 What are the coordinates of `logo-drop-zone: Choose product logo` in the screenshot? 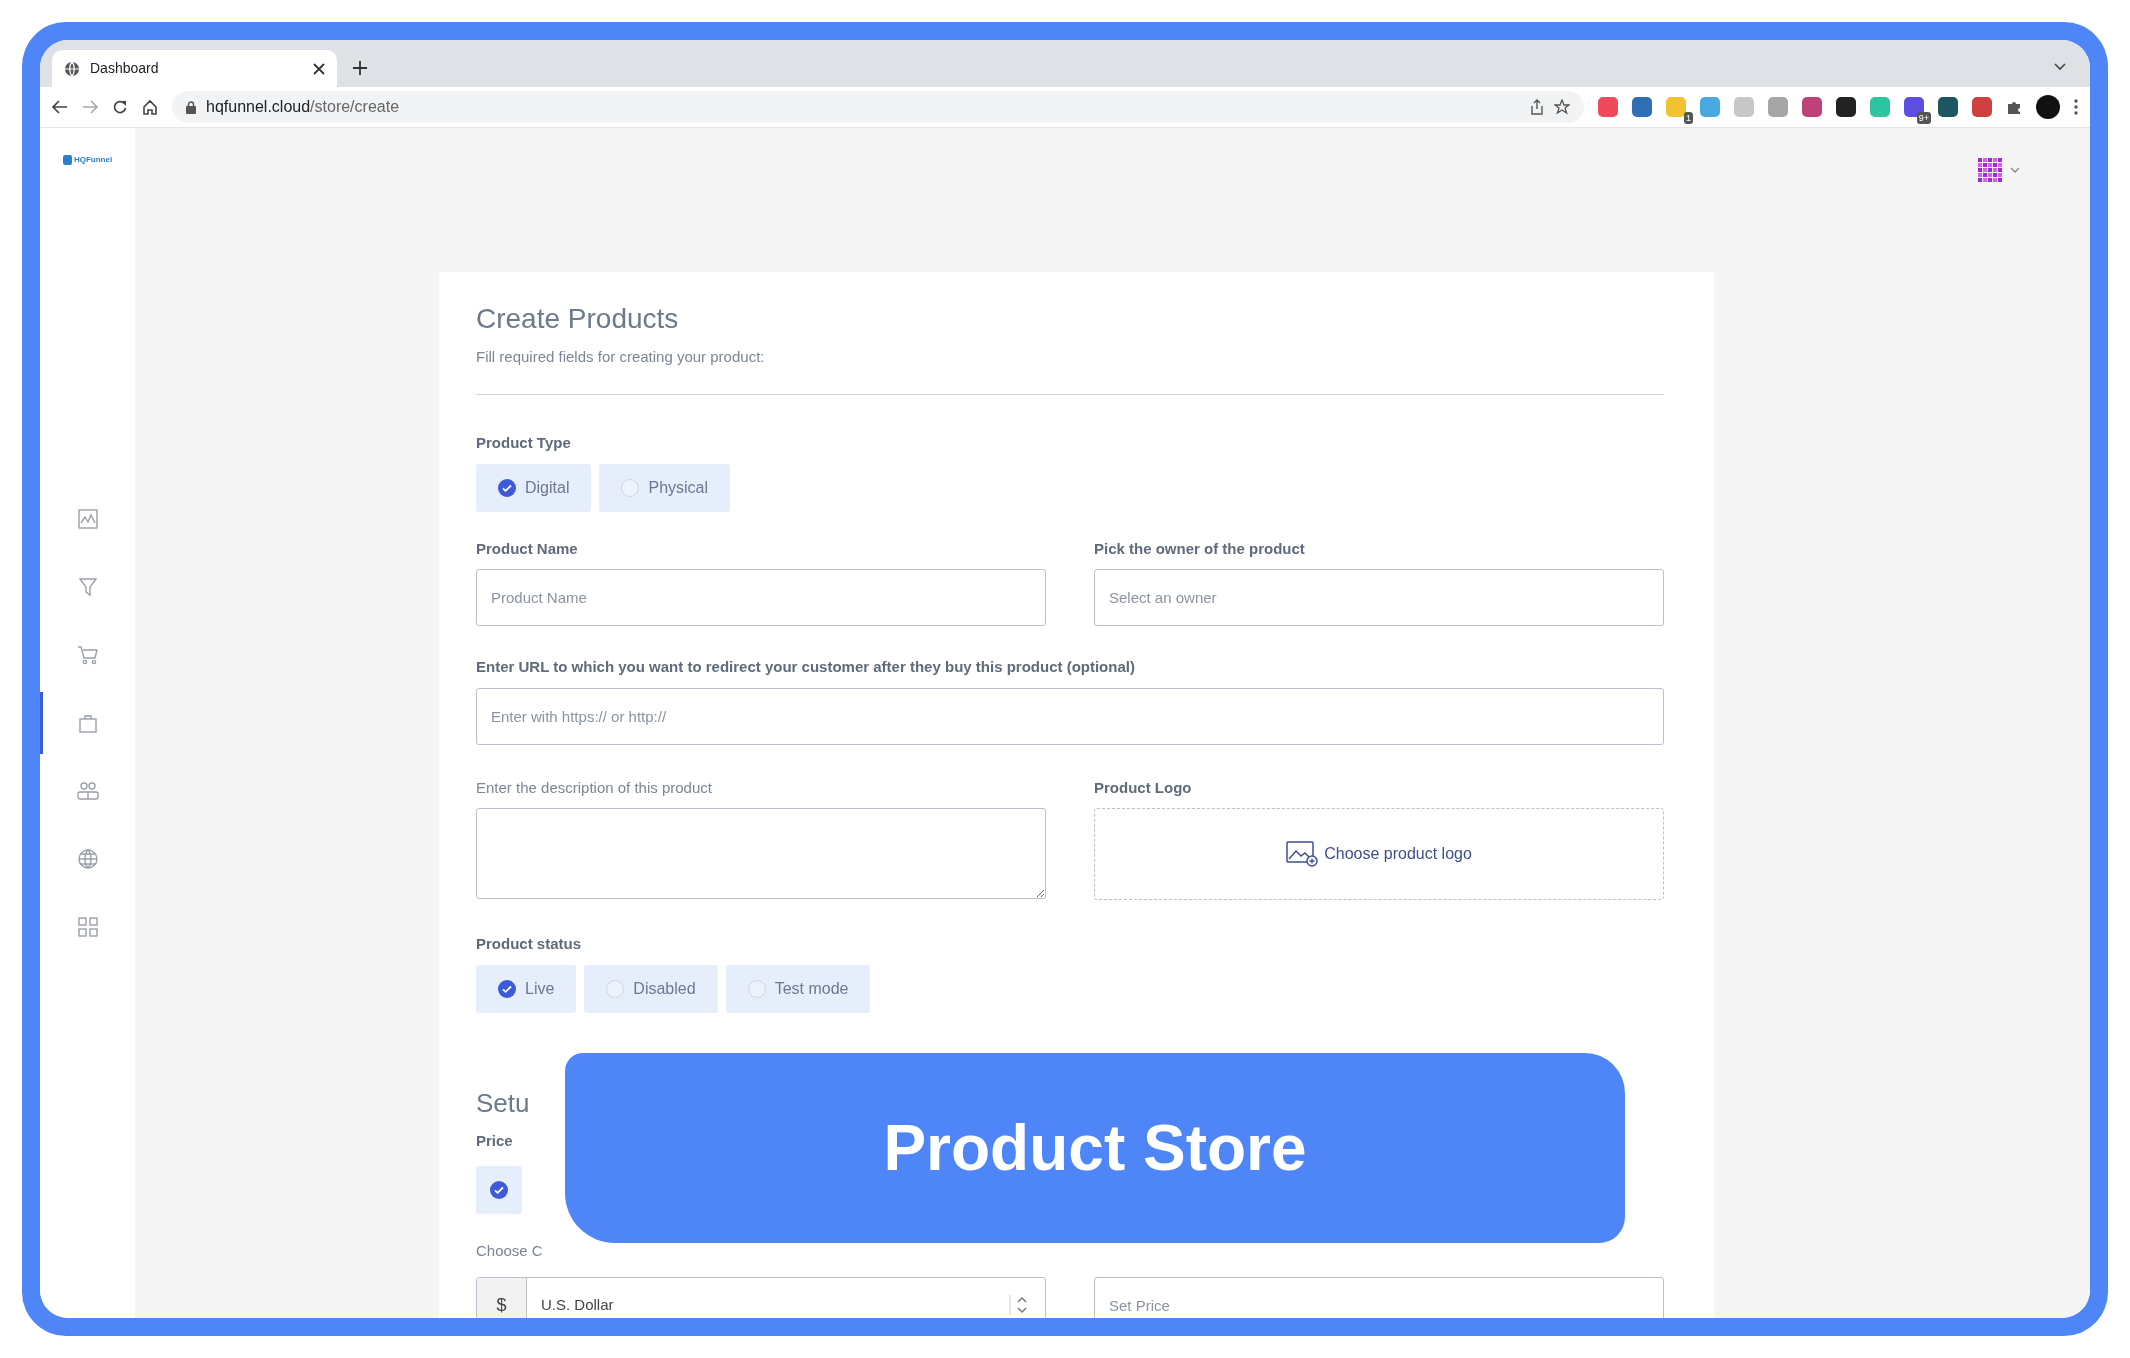 It's located at (1379, 854).